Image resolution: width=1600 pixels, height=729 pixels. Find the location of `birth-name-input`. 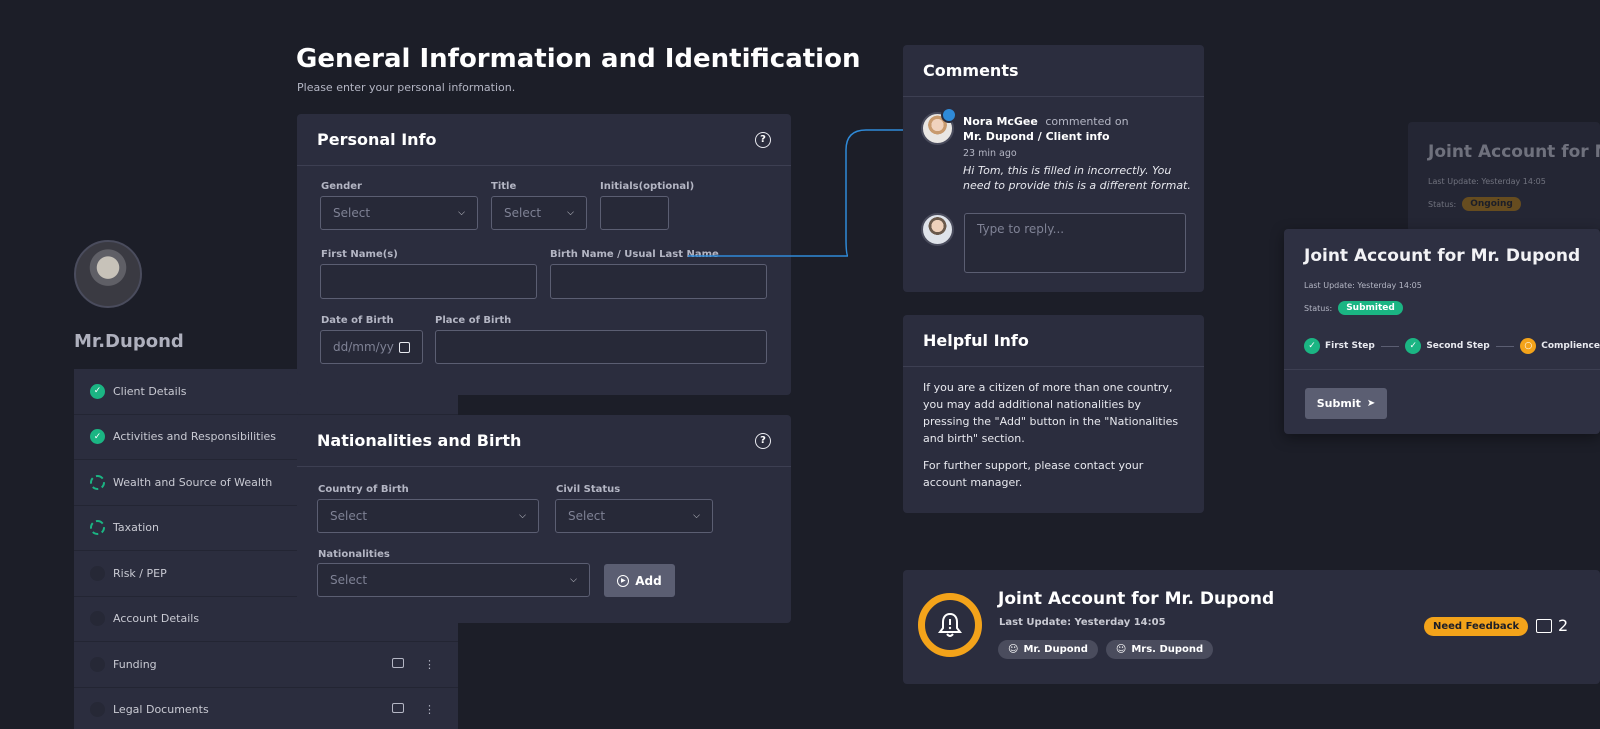

birth-name-input is located at coordinates (658, 281).